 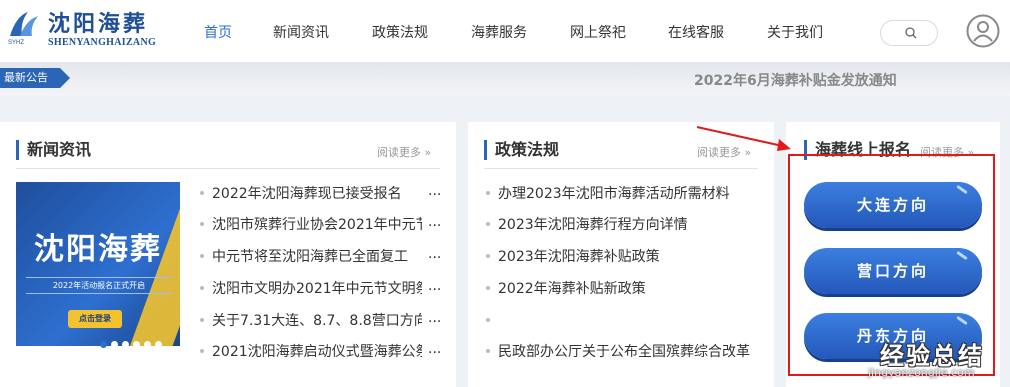 What do you see at coordinates (53, 150) in the screenshot?
I see `news-title: 新闻资讯` at bounding box center [53, 150].